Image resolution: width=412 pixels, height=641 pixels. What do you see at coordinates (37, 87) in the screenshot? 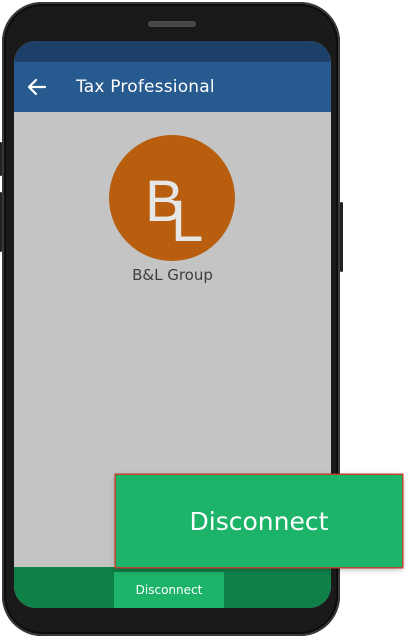
I see `arrow-left-icon` at bounding box center [37, 87].